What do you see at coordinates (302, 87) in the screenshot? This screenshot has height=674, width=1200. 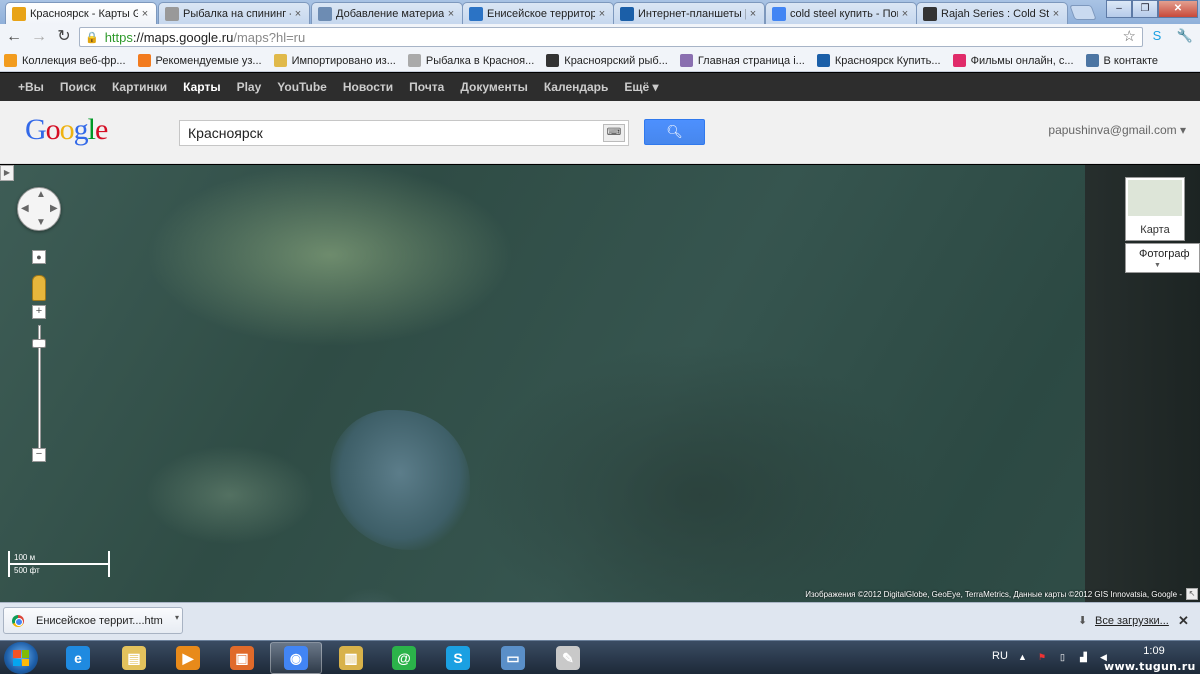 I see `gbar-item: YouTube` at bounding box center [302, 87].